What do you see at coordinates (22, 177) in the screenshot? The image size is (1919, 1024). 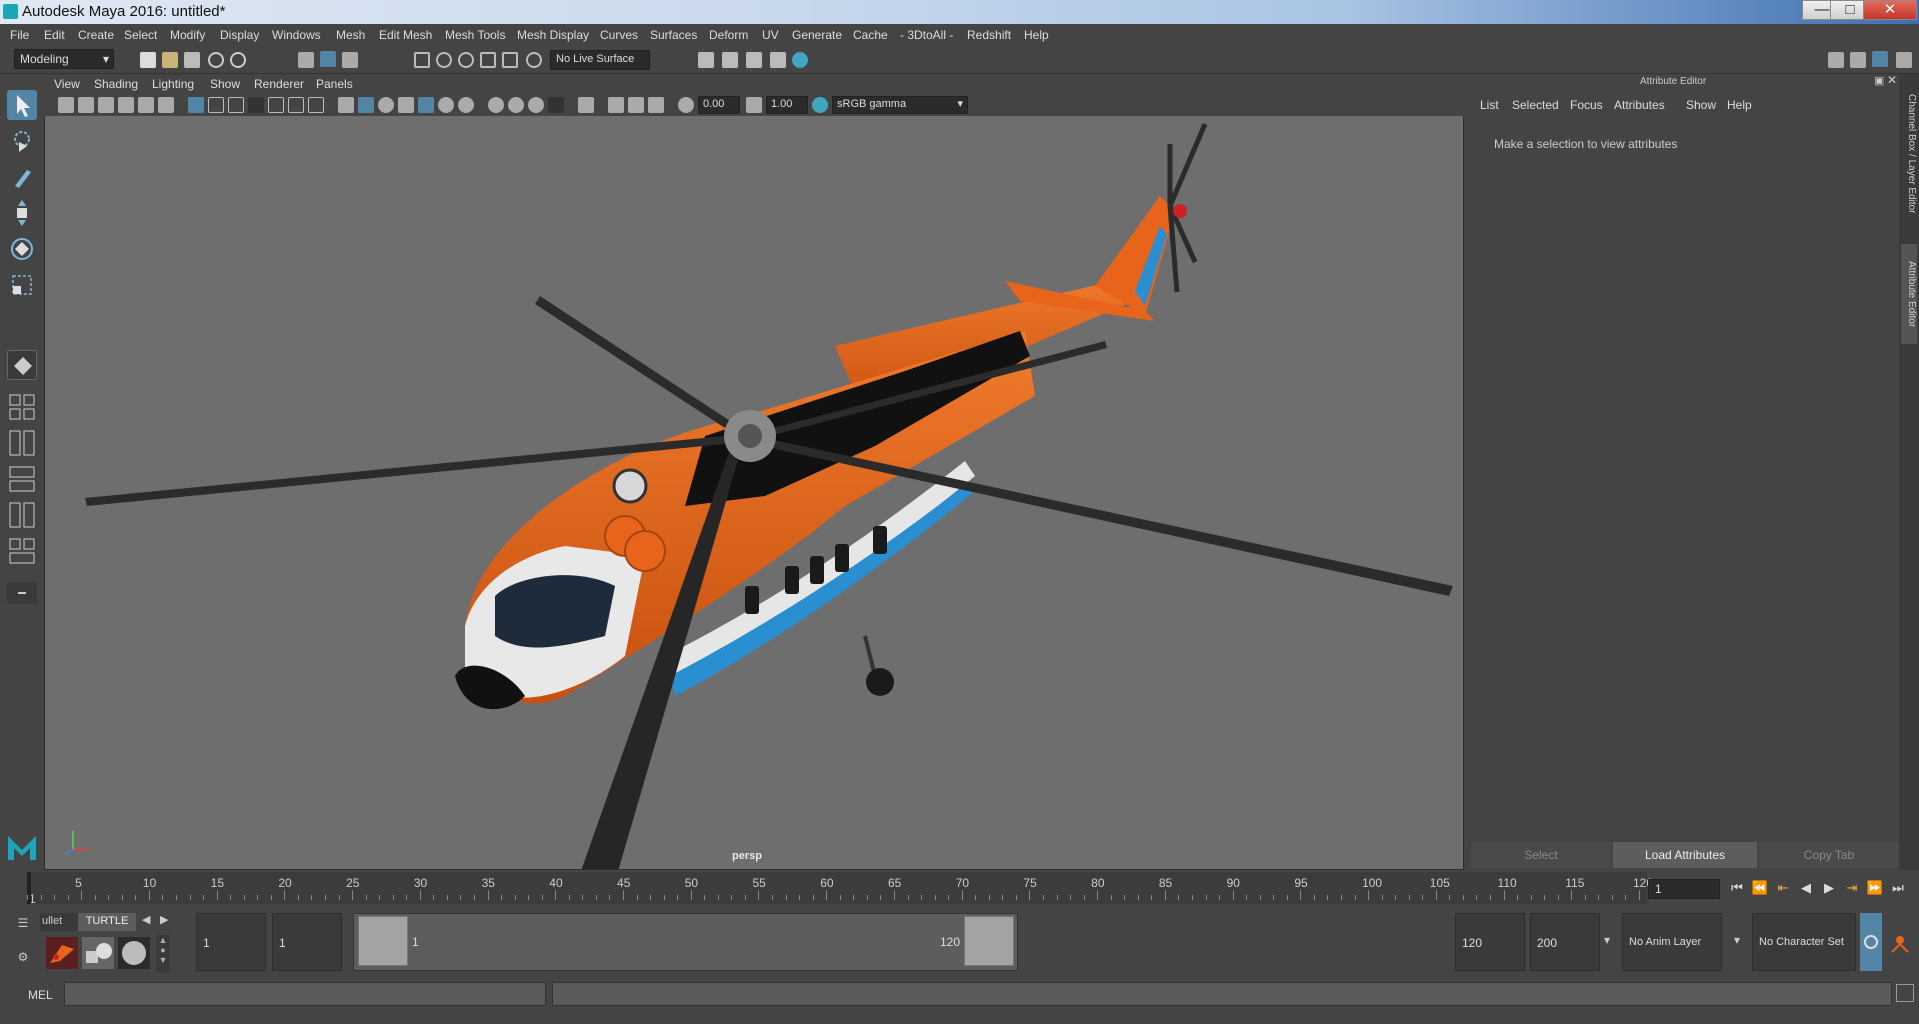 I see `paint-select-icon` at bounding box center [22, 177].